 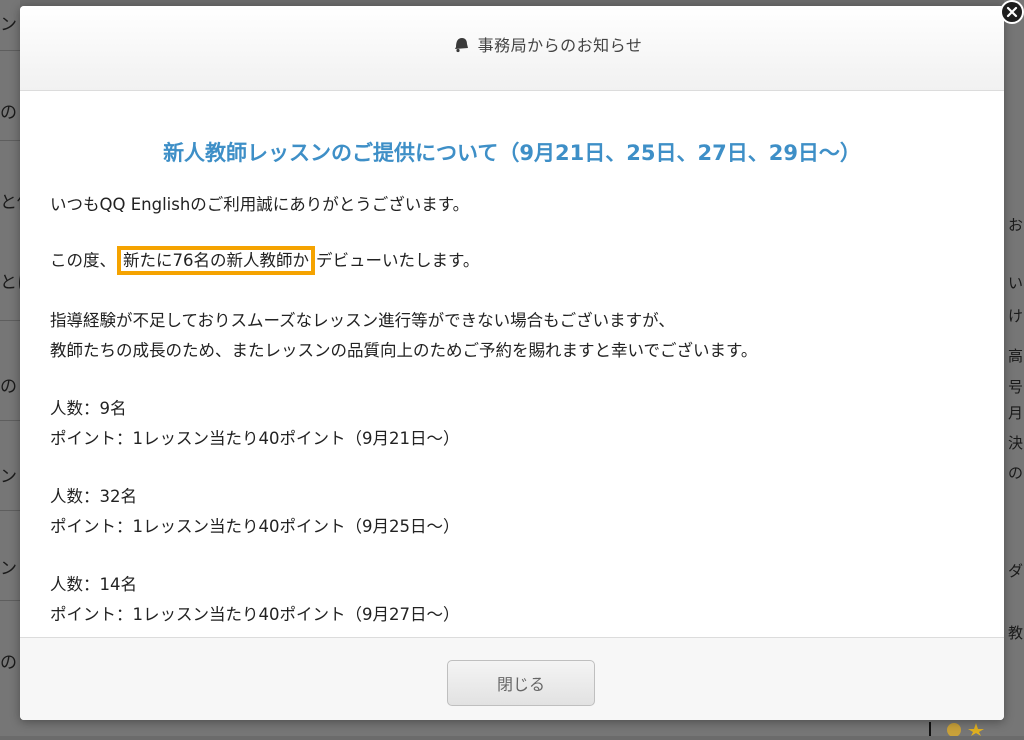 What do you see at coordinates (522, 728) in the screenshot?
I see `background-page-bottom` at bounding box center [522, 728].